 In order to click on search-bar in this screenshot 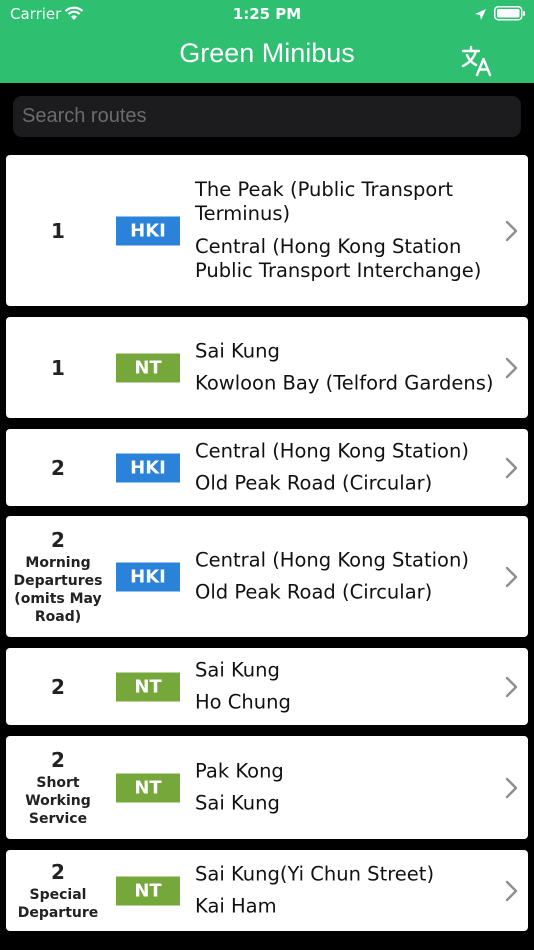, I will do `click(267, 116)`.